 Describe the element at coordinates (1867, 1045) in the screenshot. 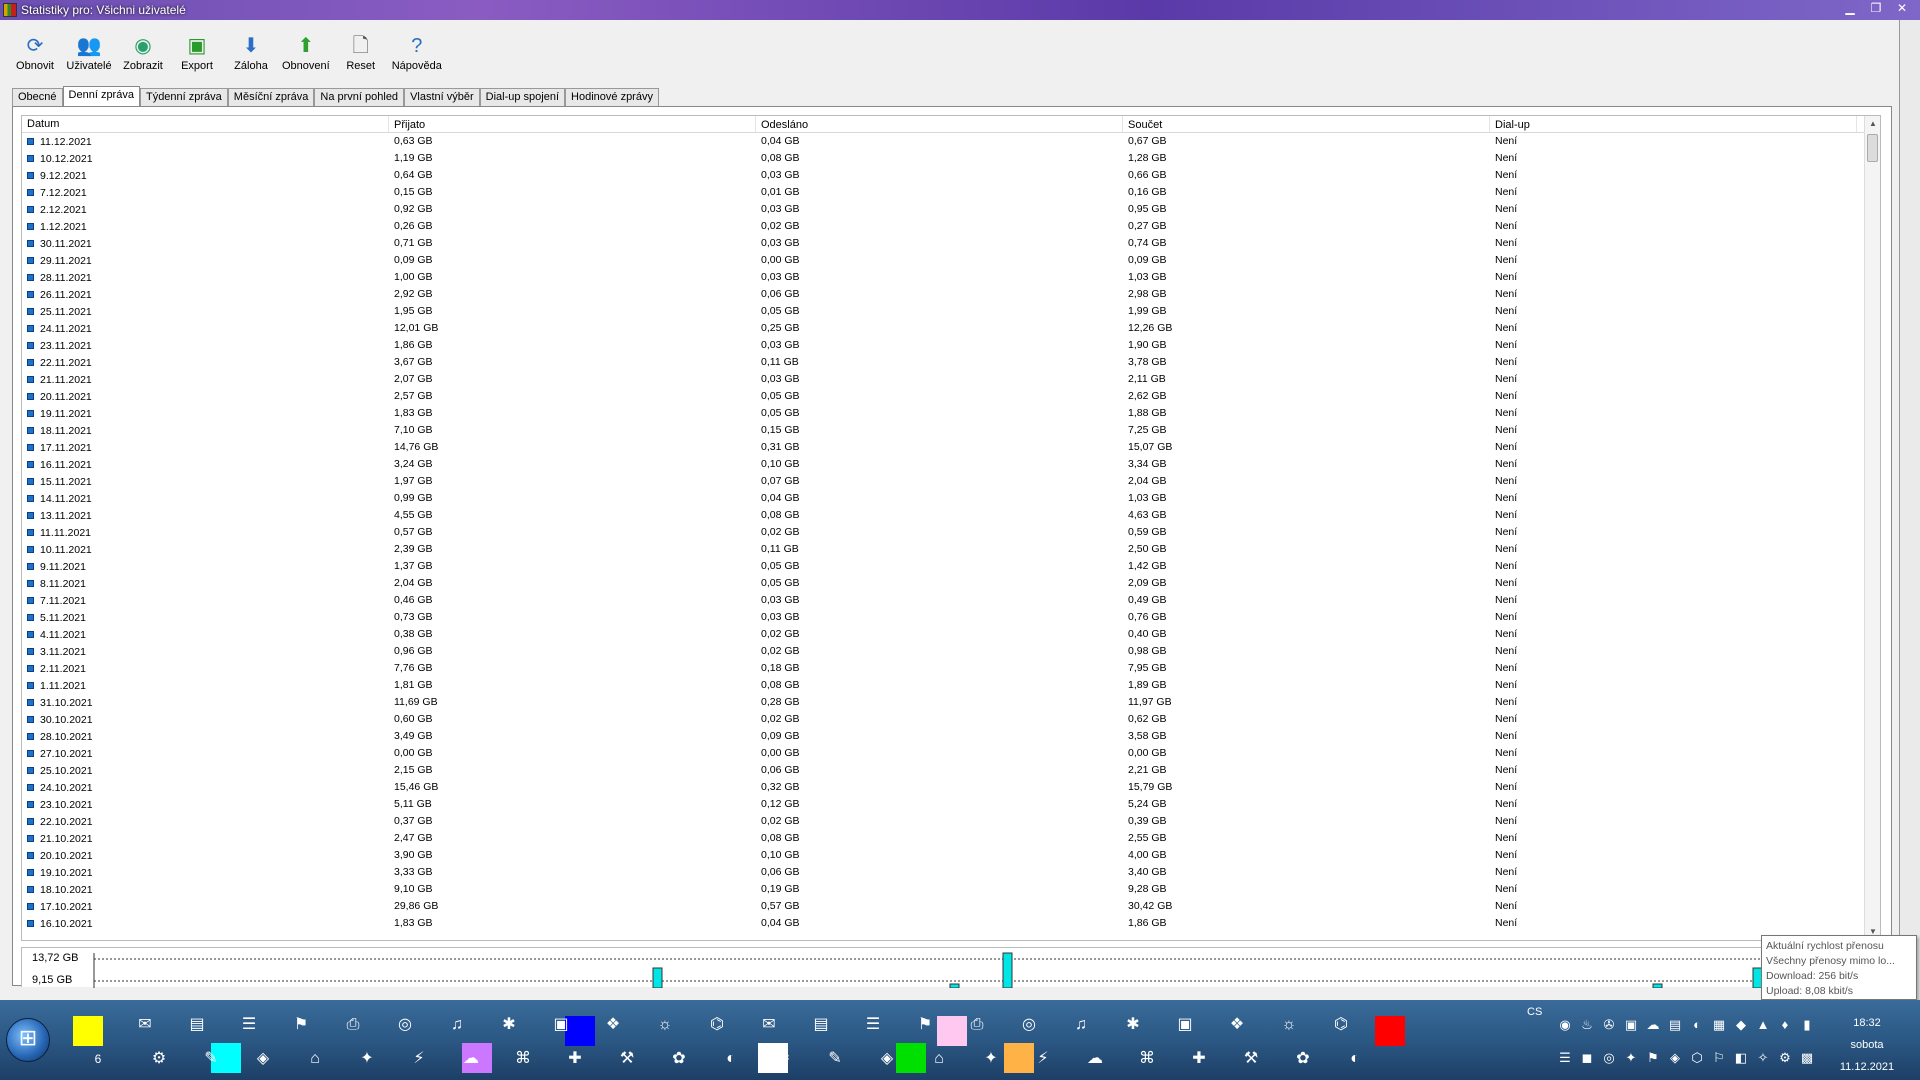

I see `clock: 18:32 sobota 11.12.2021` at that location.